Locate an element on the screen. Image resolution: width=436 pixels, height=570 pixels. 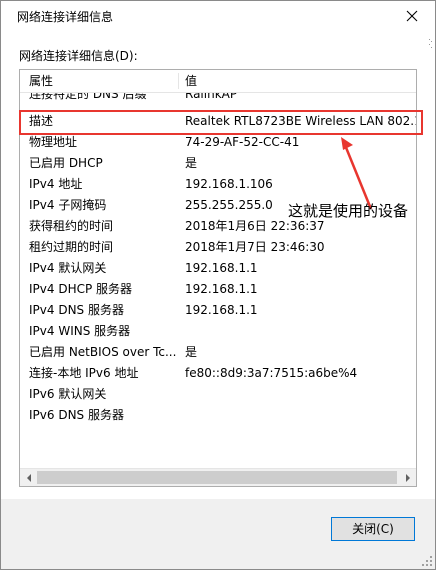
close-icon is located at coordinates (412, 16).